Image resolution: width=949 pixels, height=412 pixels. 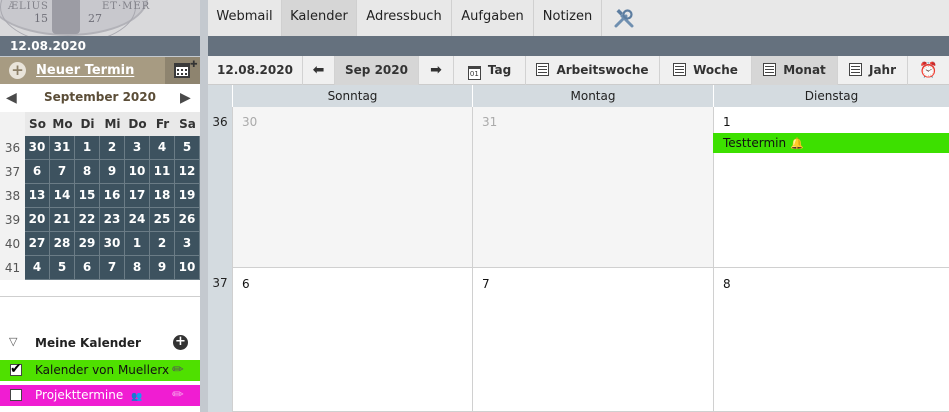 What do you see at coordinates (62, 244) in the screenshot?
I see `mini-calendar-day: 28` at bounding box center [62, 244].